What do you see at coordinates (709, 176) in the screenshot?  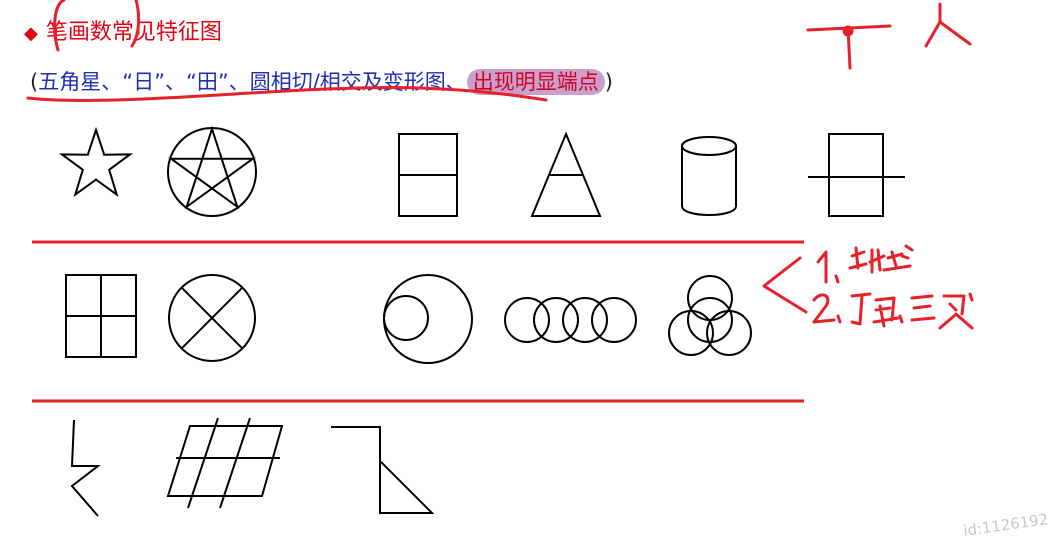 I see `cylinder-figure` at bounding box center [709, 176].